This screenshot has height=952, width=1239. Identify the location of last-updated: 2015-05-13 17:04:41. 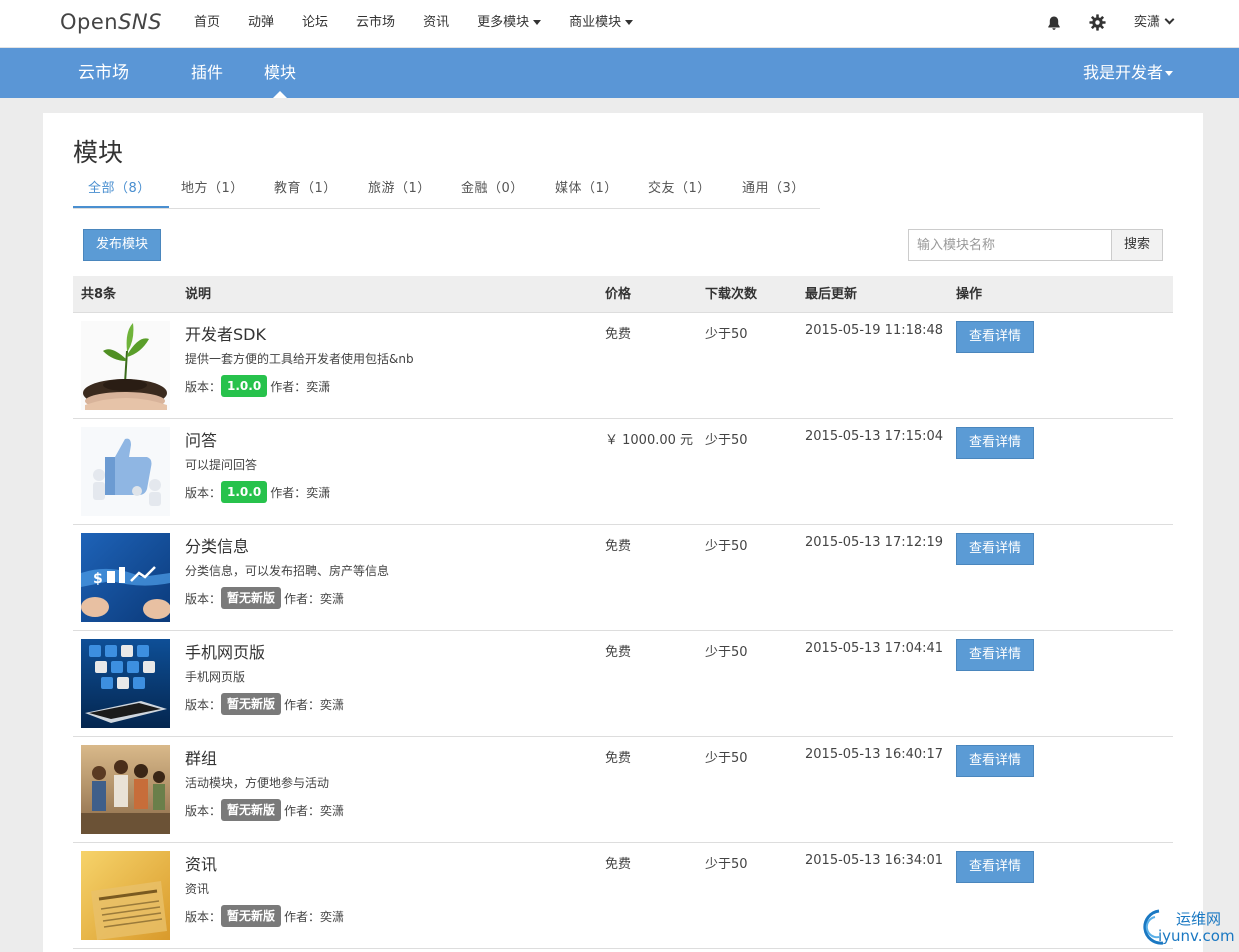
(874, 648).